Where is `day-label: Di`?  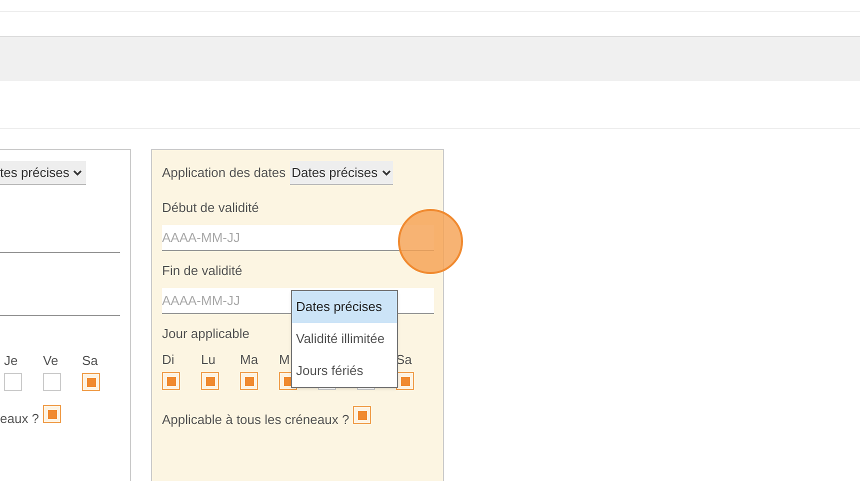
day-label: Di is located at coordinates (168, 359).